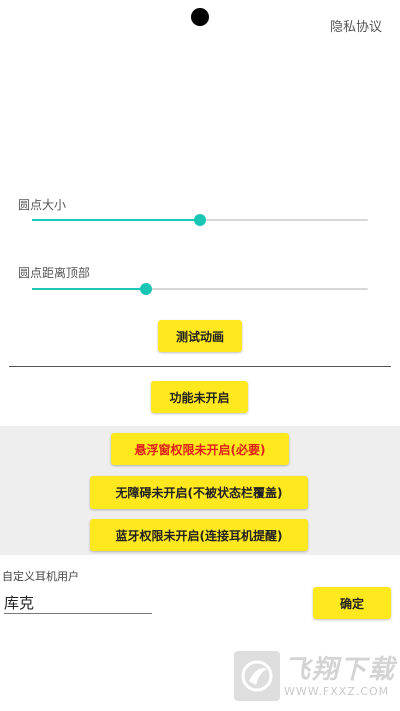 The width and height of the screenshot is (400, 711). I want to click on dot-top-distance-slider, so click(200, 289).